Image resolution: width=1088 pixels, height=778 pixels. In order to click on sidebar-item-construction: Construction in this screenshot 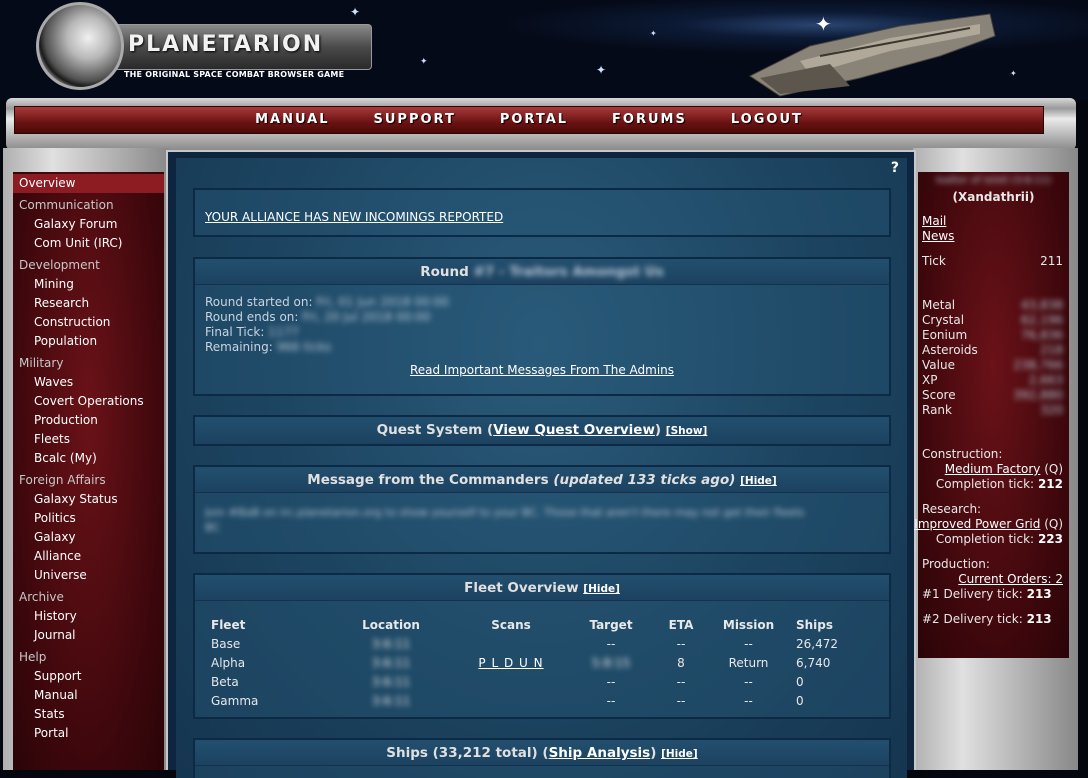, I will do `click(88, 322)`.